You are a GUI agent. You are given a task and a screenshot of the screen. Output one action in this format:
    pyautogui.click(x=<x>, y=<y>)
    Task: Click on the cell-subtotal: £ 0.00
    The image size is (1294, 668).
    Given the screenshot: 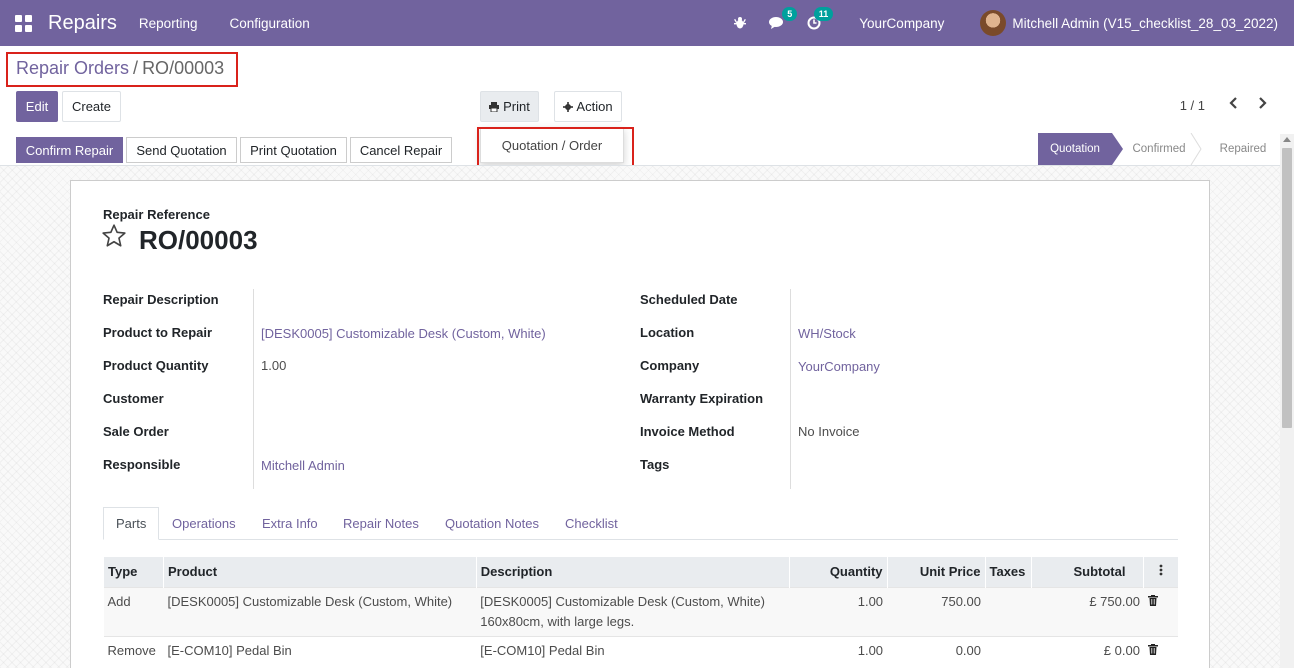 What is the action you would take?
    pyautogui.click(x=1087, y=650)
    